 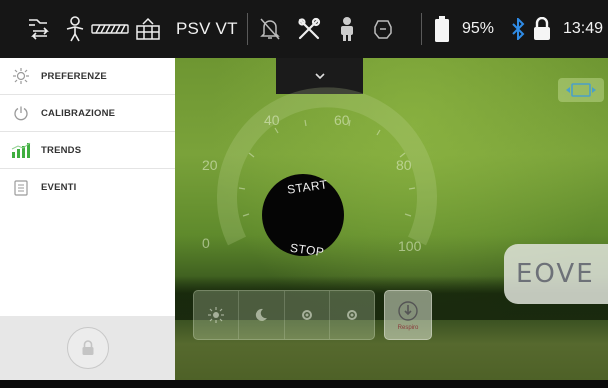 I want to click on alarm-muted-icon, so click(x=270, y=29).